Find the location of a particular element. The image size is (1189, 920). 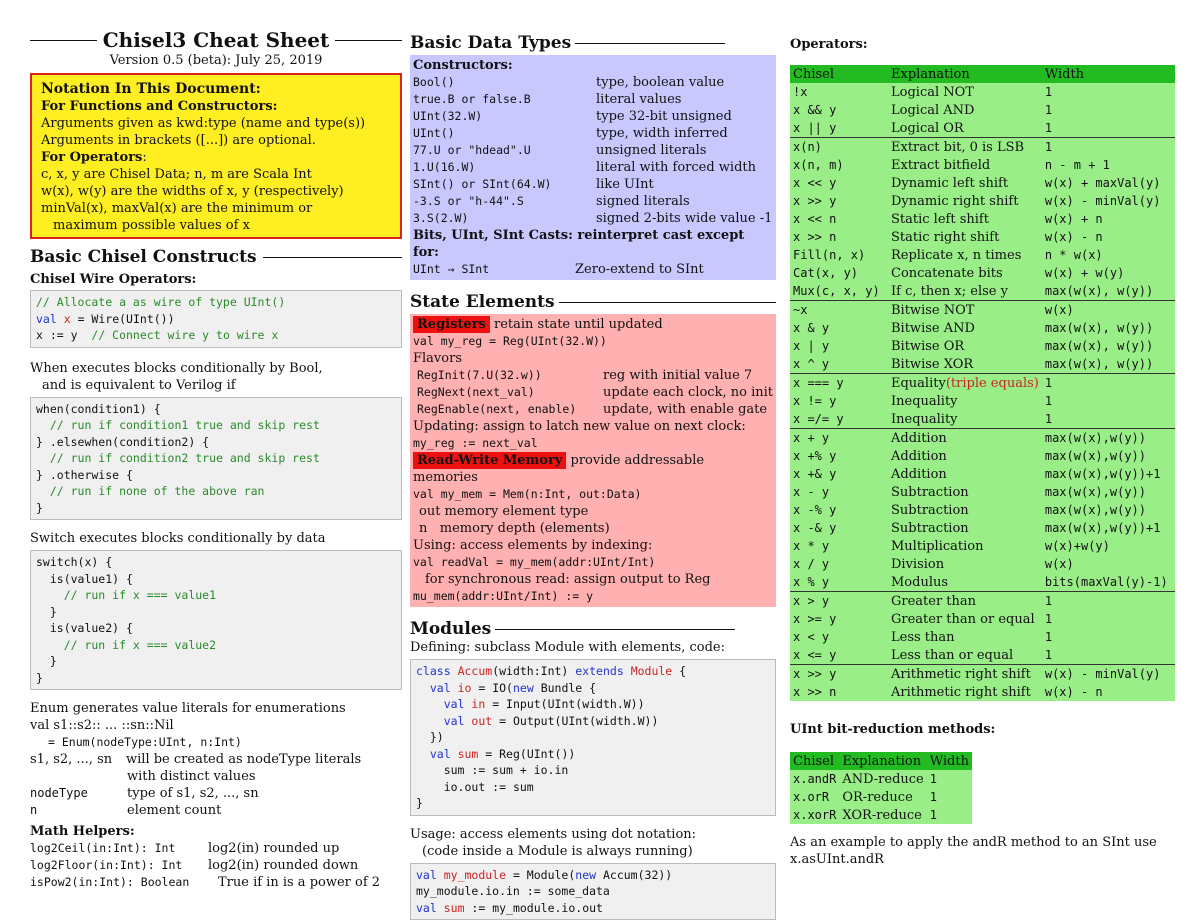

operator-explanation: Logical AND is located at coordinates (965, 110).